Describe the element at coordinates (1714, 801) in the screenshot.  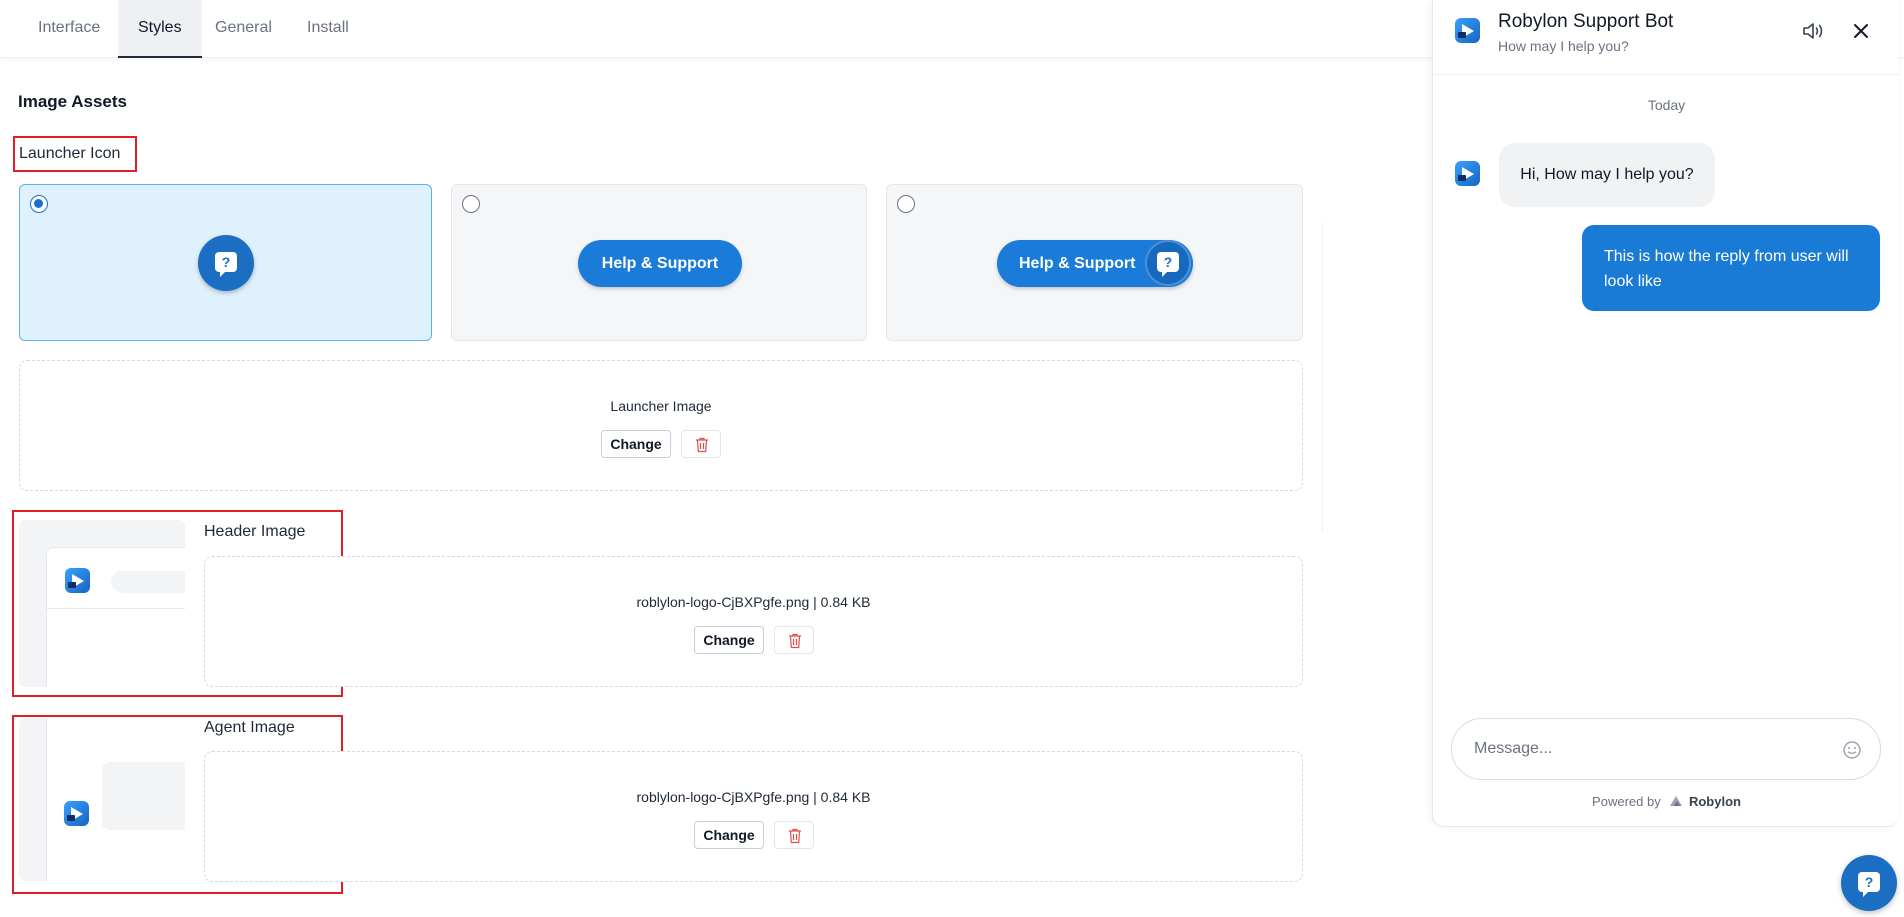
I see `brand-name: Robylon` at that location.